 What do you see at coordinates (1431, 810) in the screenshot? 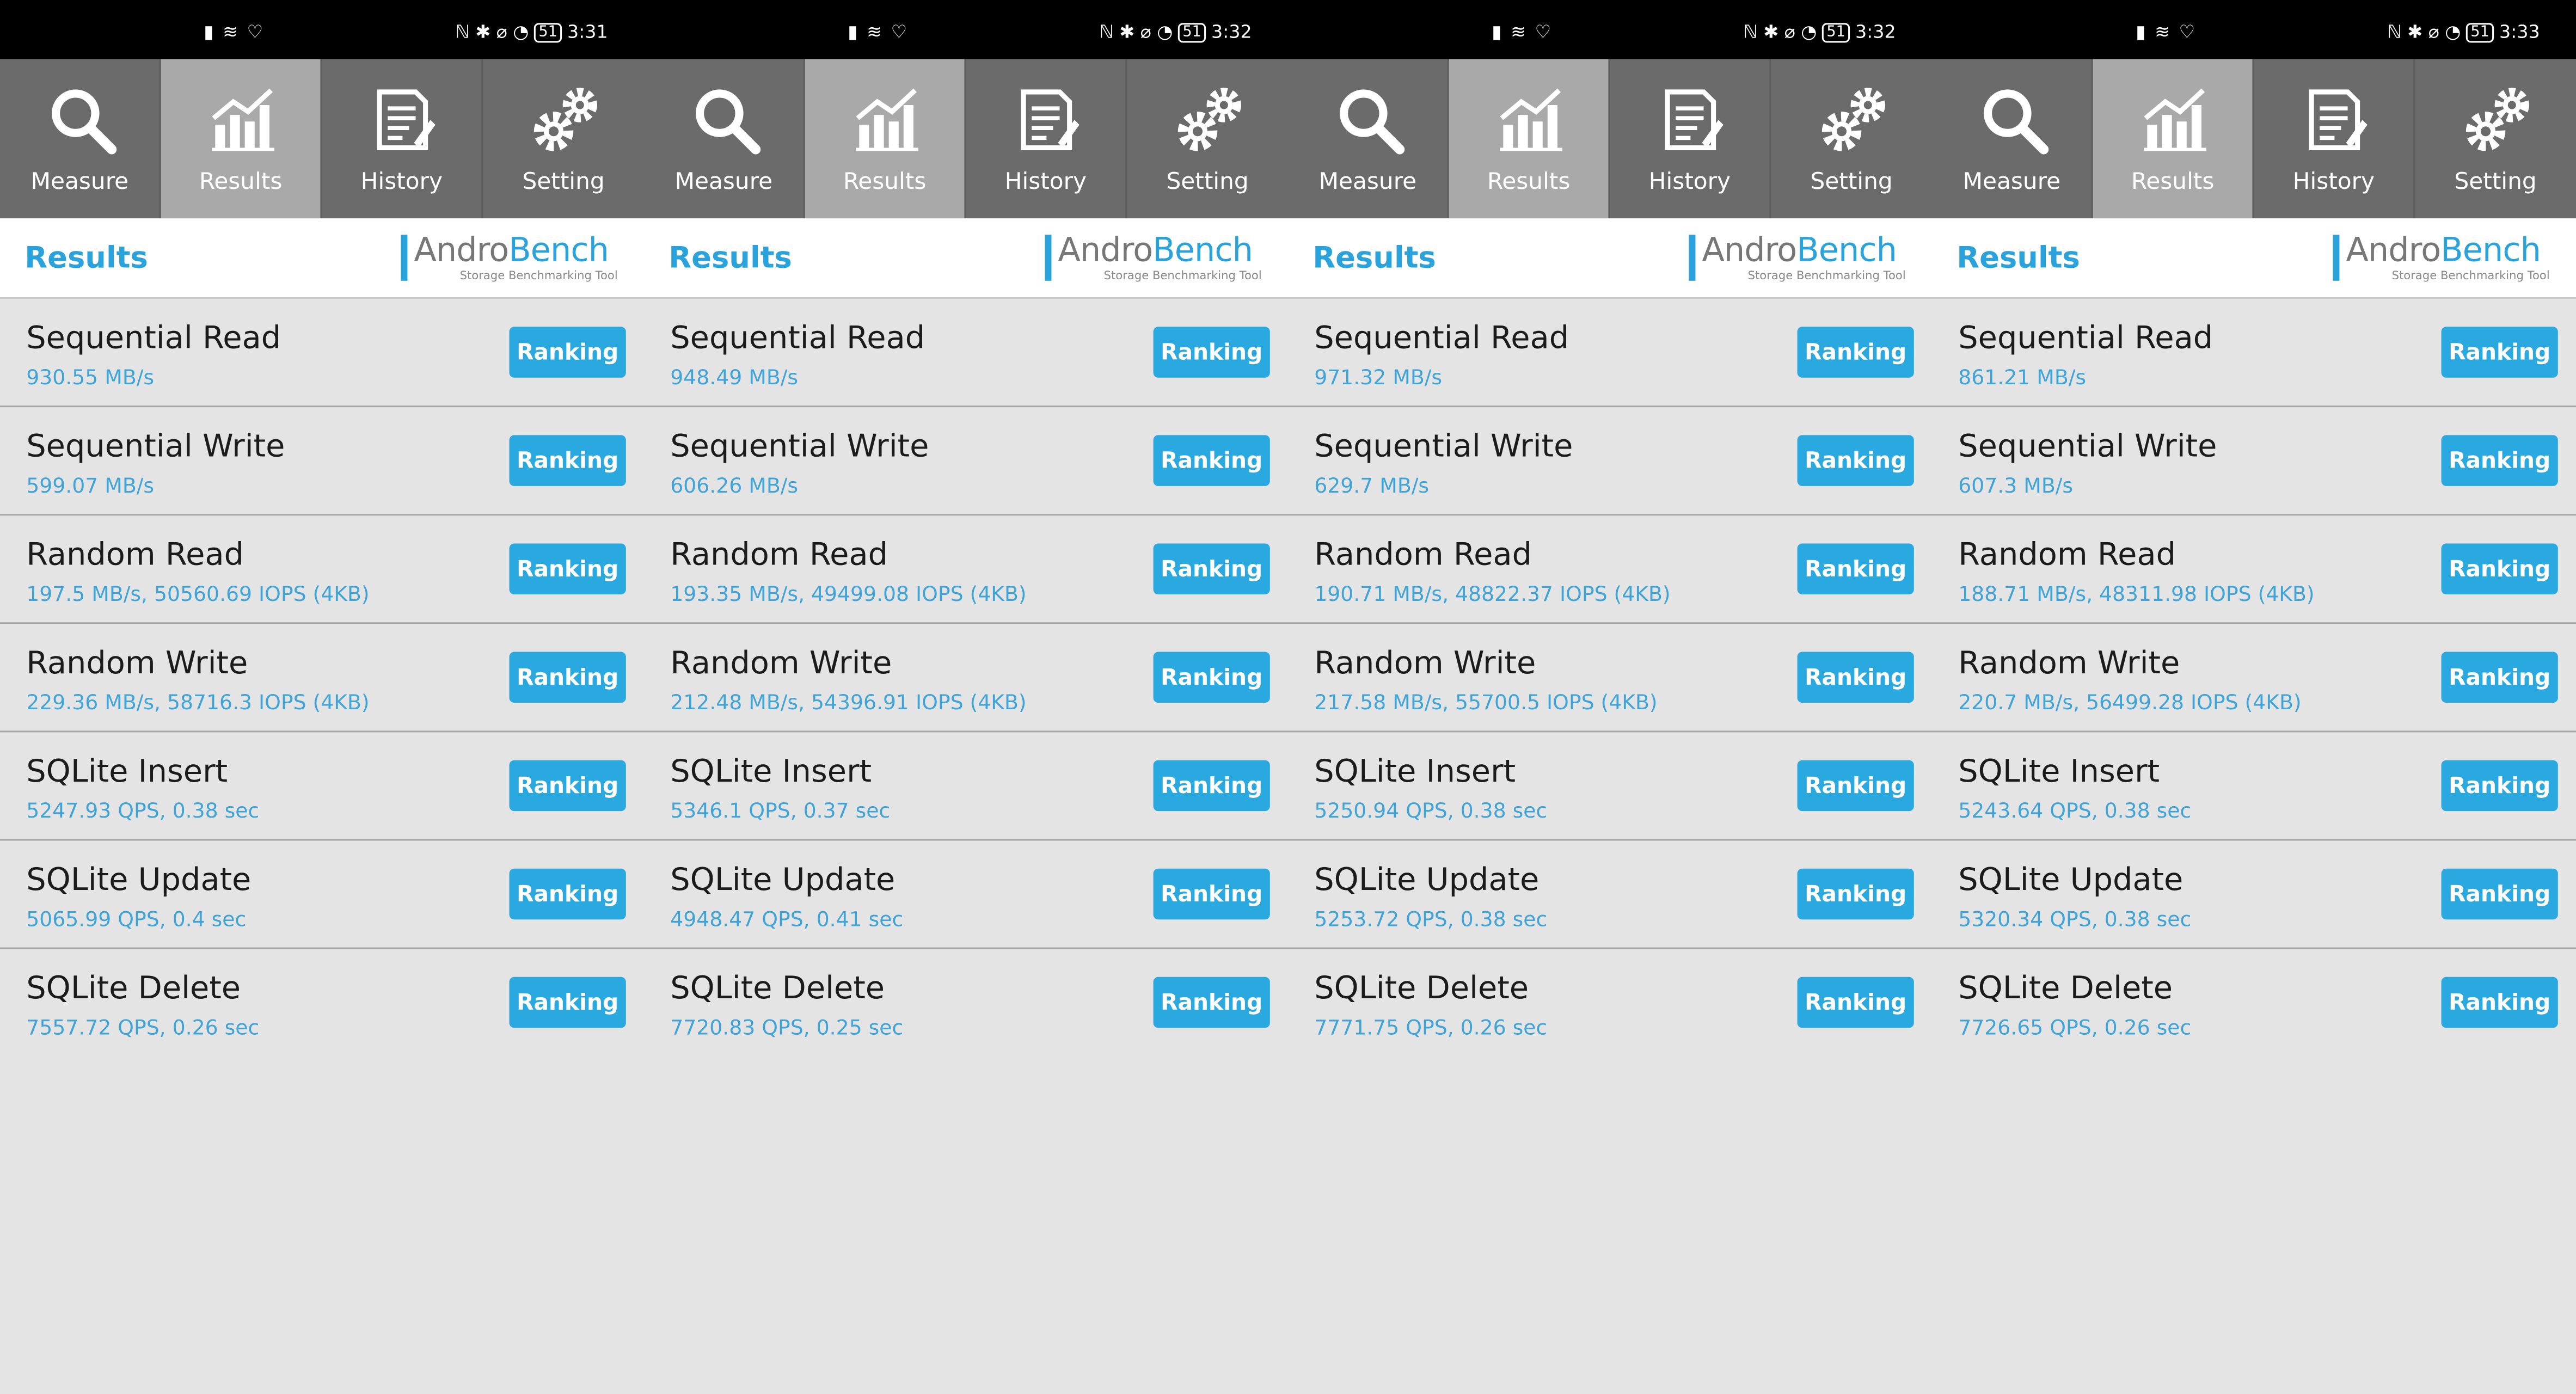
I see `result-value: 5250.94 QPS, 0.38 sec` at bounding box center [1431, 810].